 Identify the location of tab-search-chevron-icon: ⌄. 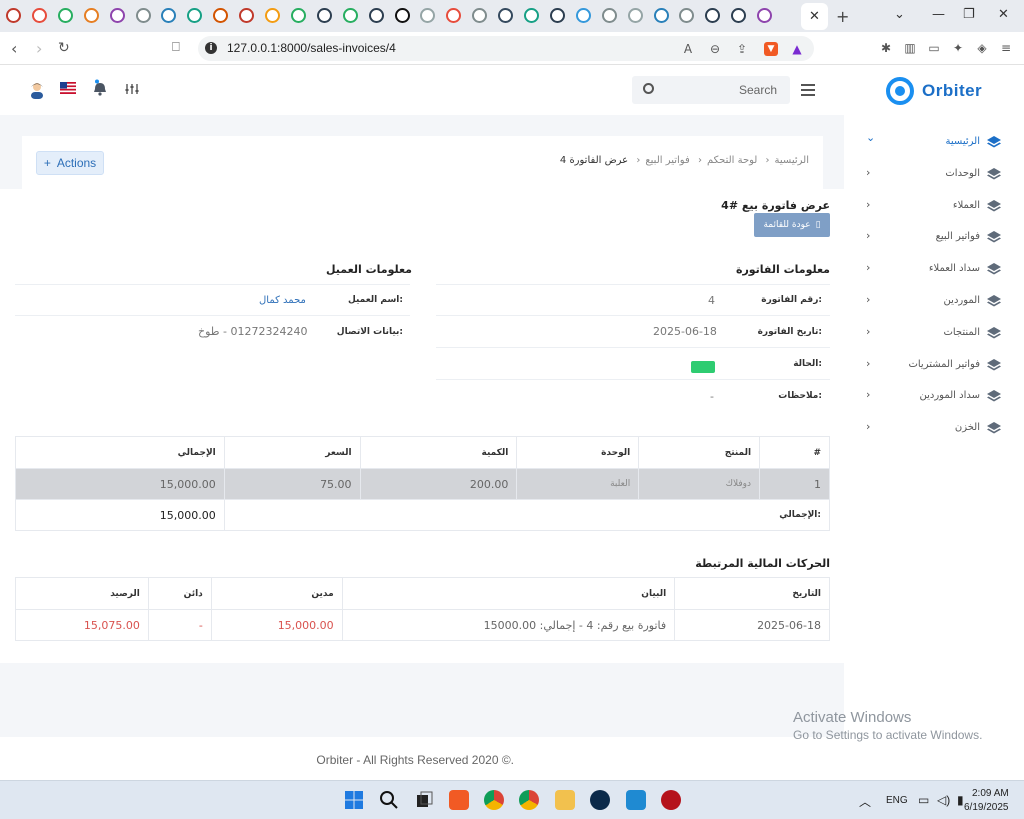
(899, 14).